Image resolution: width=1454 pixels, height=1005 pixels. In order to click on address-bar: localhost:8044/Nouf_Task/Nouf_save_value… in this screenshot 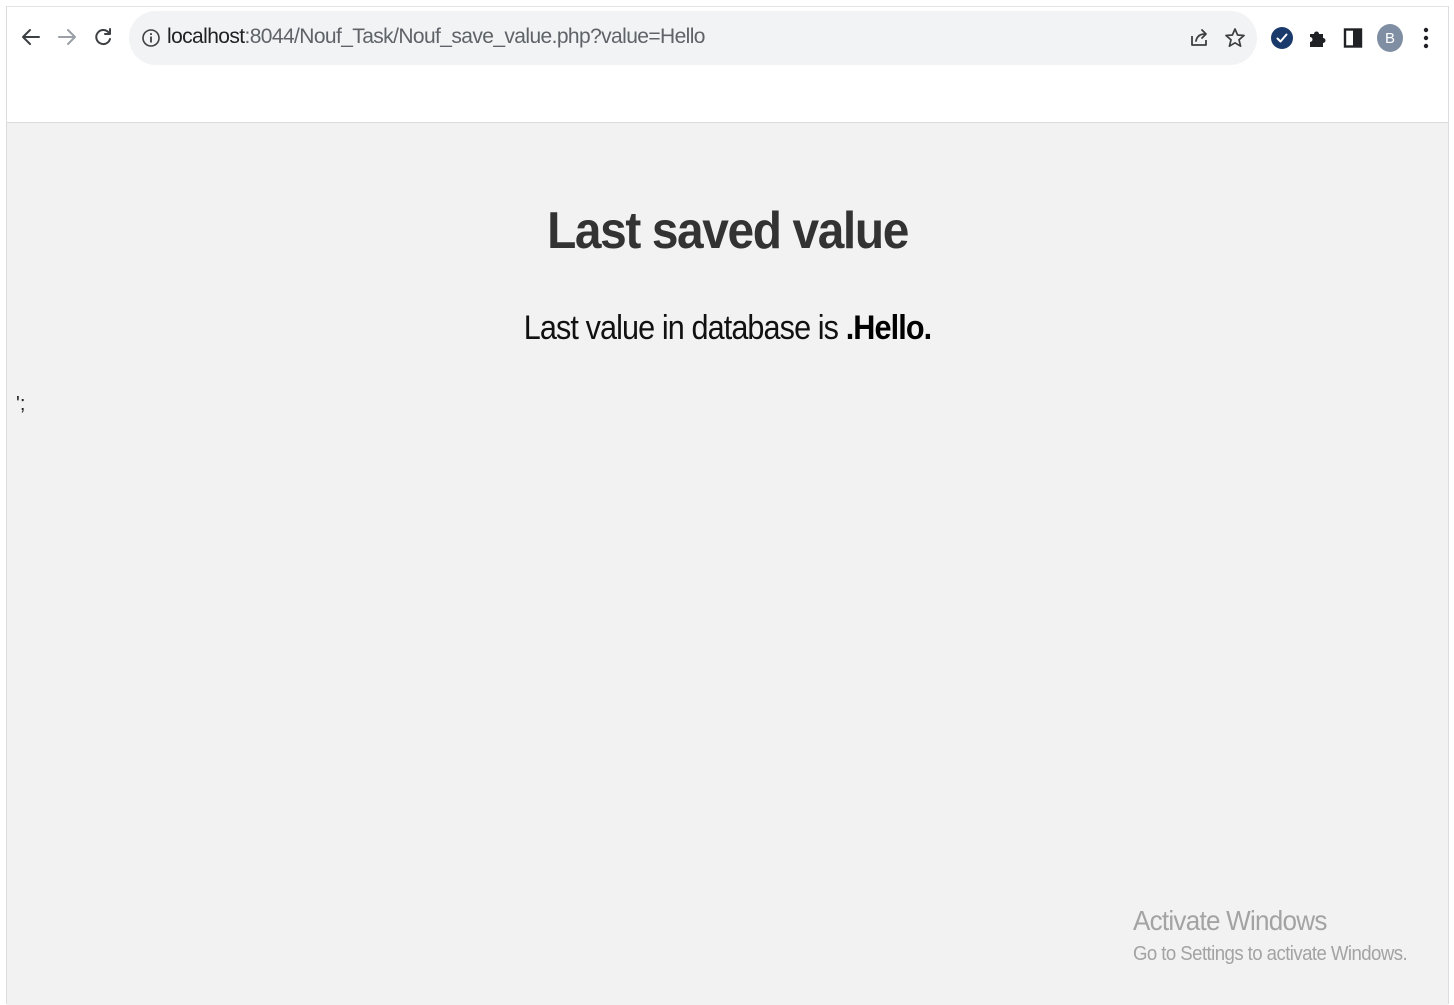, I will do `click(693, 38)`.